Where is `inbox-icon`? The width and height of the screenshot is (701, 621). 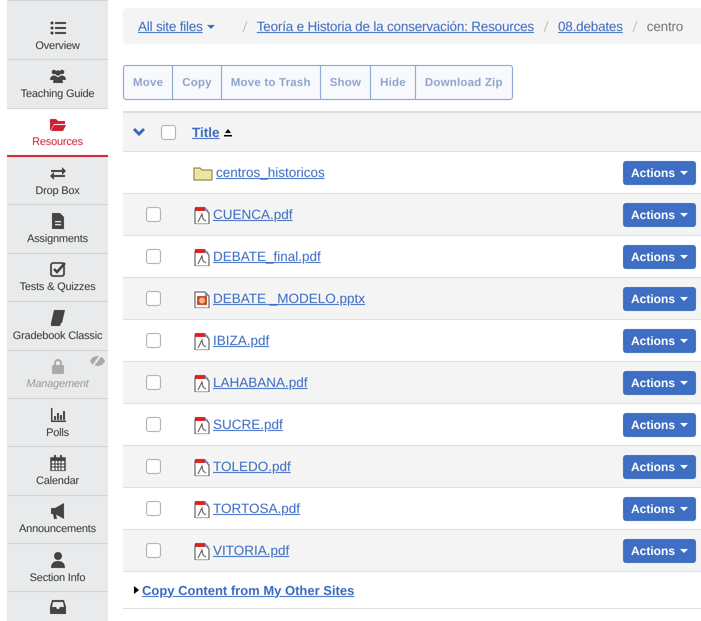 inbox-icon is located at coordinates (58, 606).